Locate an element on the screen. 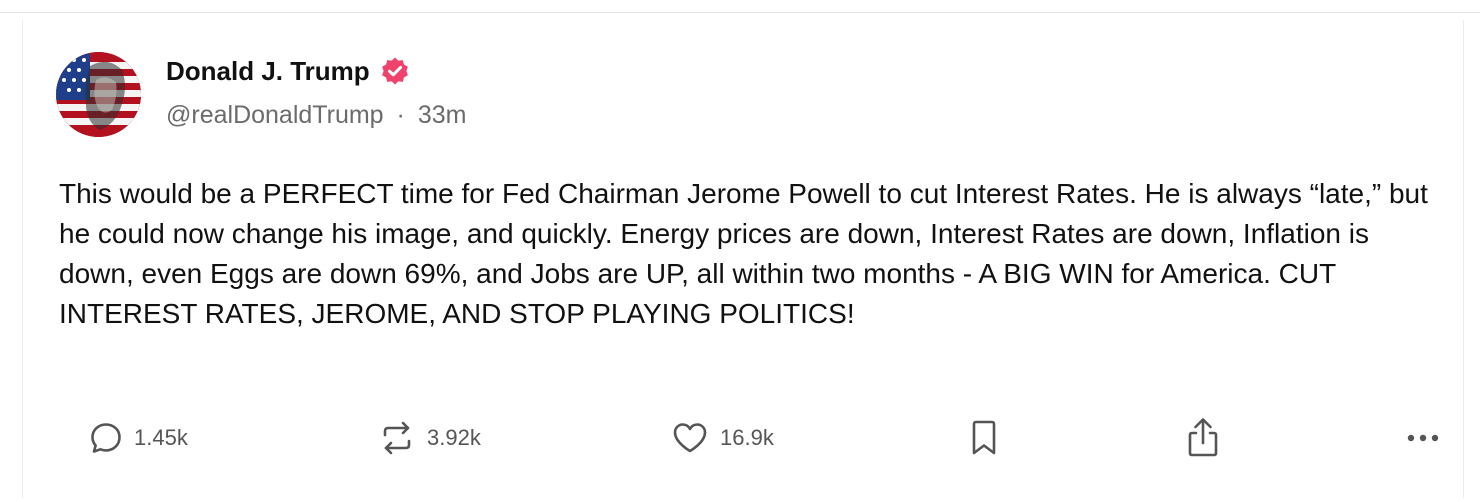 The width and height of the screenshot is (1480, 502). author-handle: @realDonaldTrump is located at coordinates (275, 115).